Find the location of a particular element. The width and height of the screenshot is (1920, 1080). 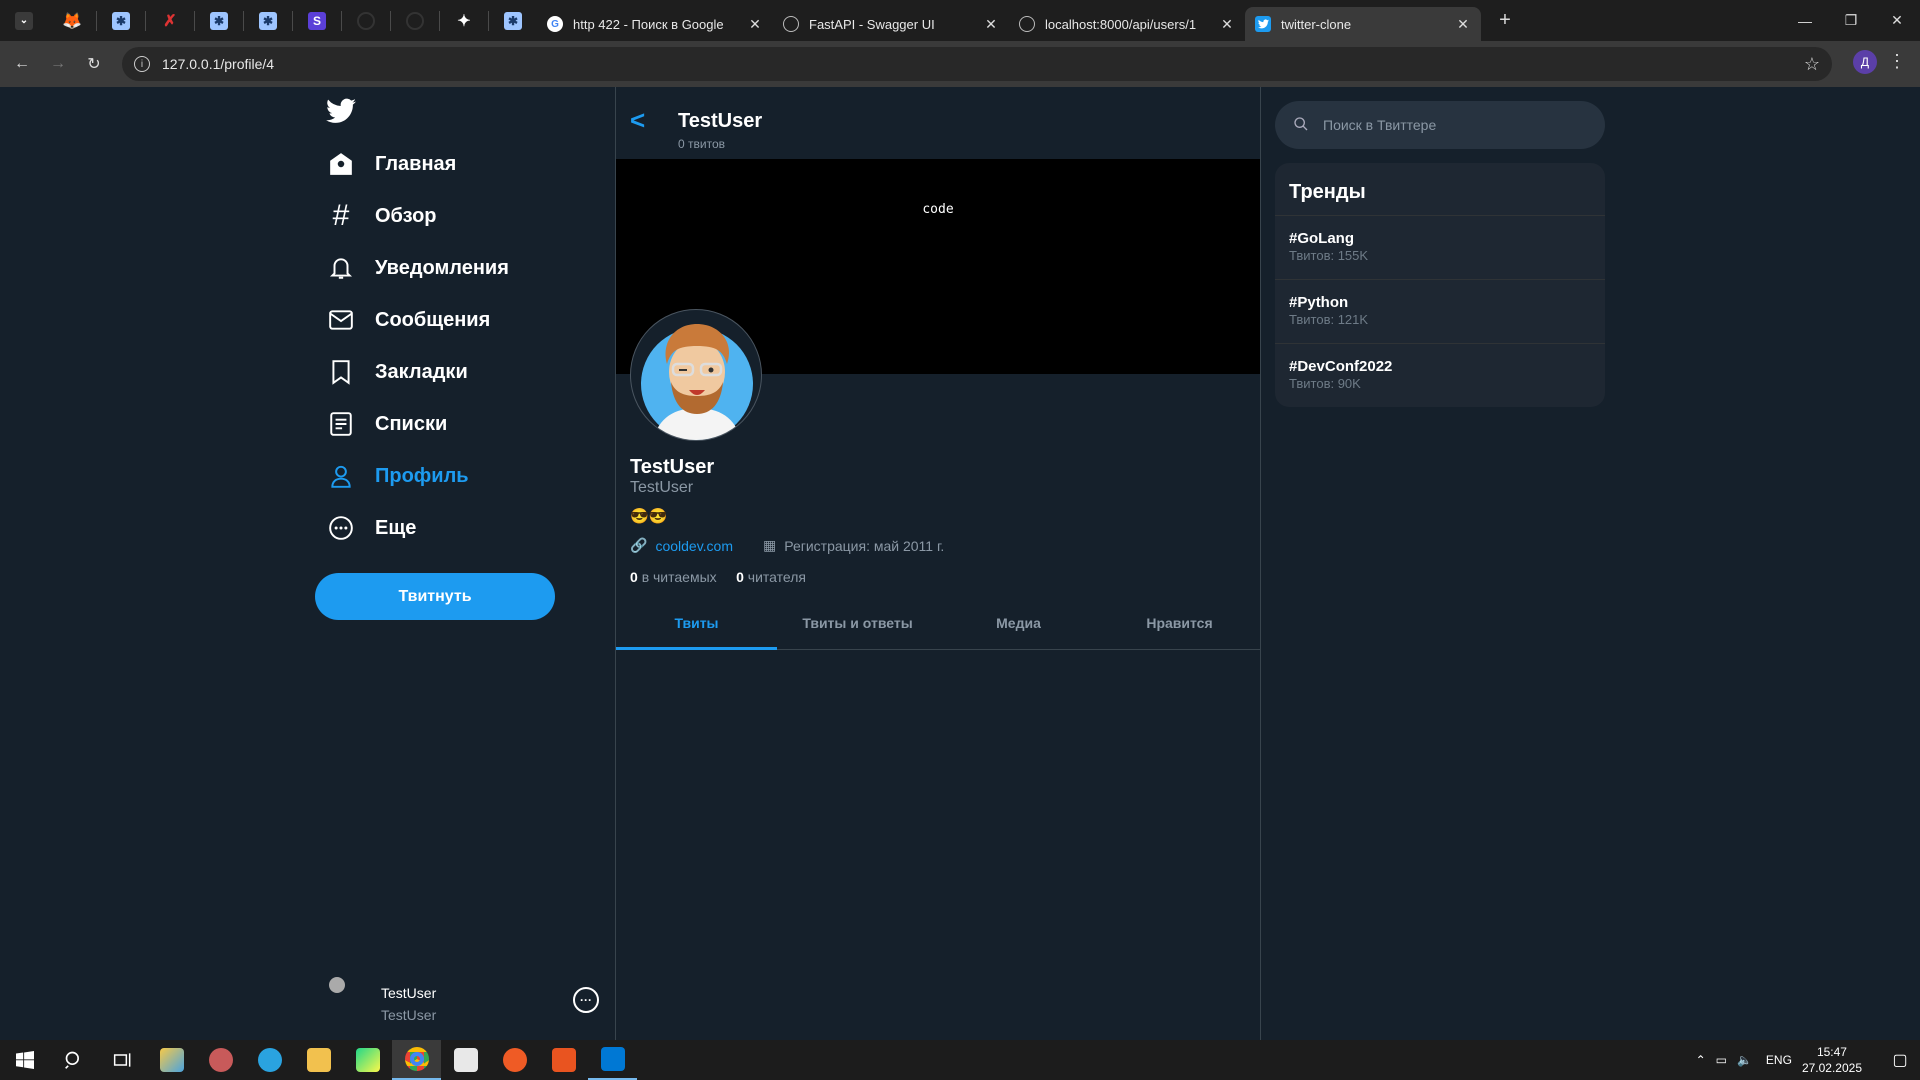

nav-label: Закладки is located at coordinates (421, 371).